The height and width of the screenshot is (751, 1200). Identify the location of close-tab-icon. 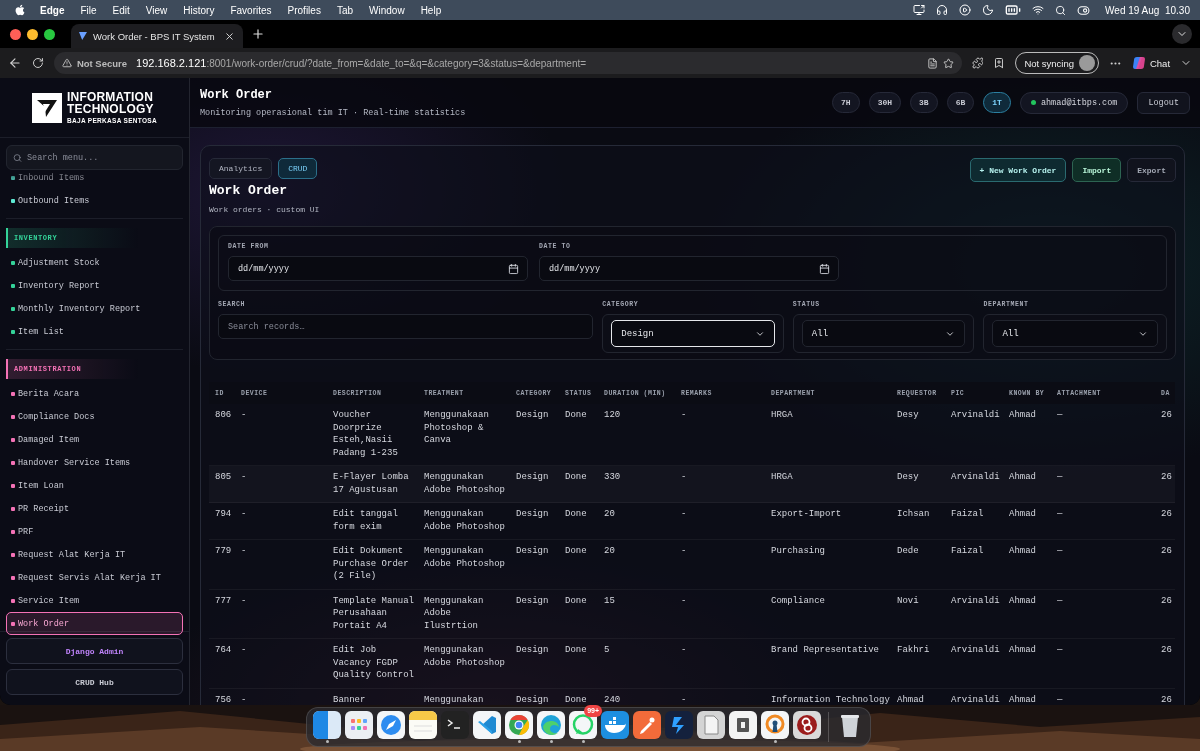
(229, 36).